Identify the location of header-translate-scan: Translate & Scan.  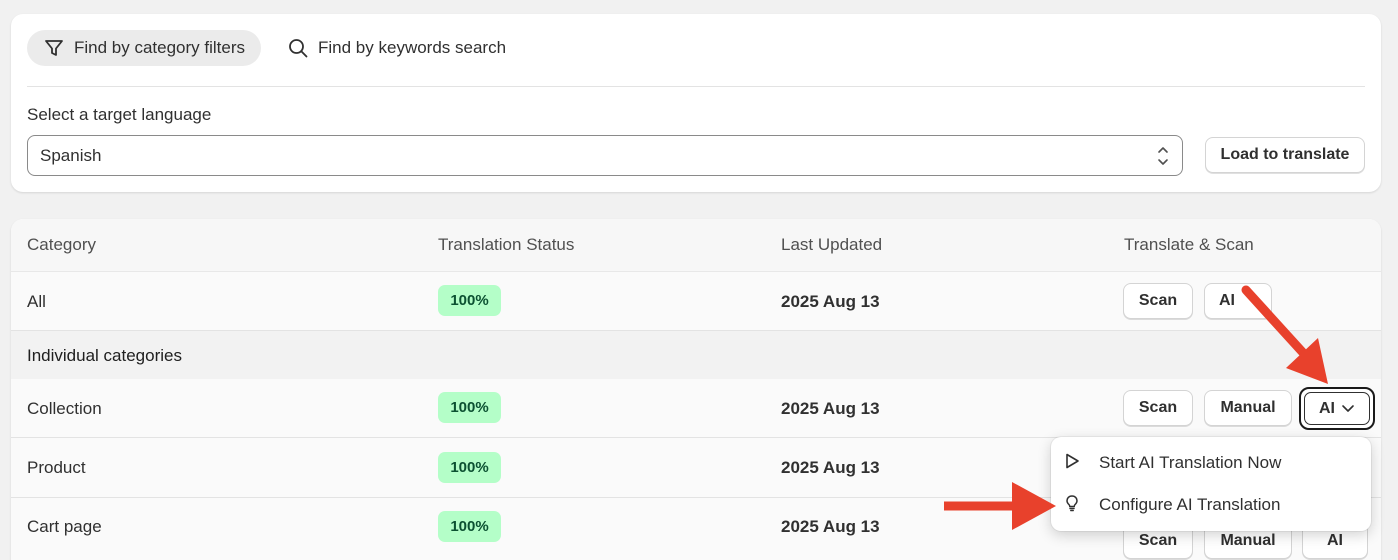
(1189, 244).